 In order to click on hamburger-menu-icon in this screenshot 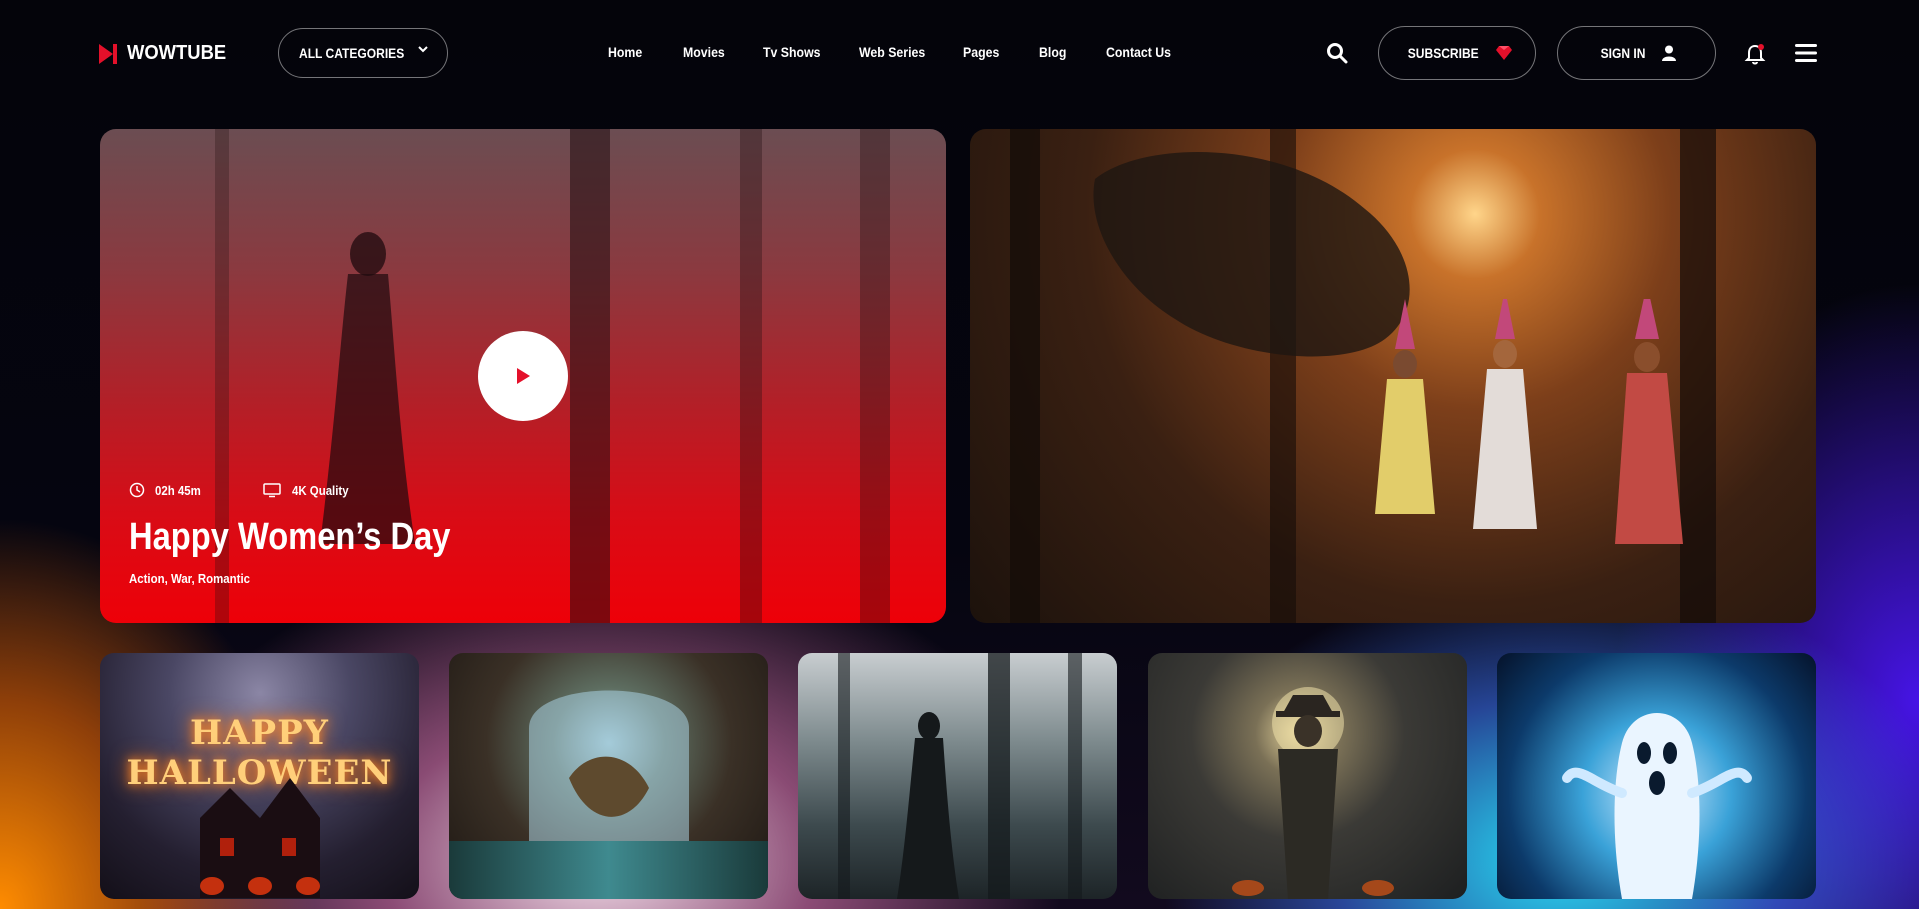, I will do `click(1806, 53)`.